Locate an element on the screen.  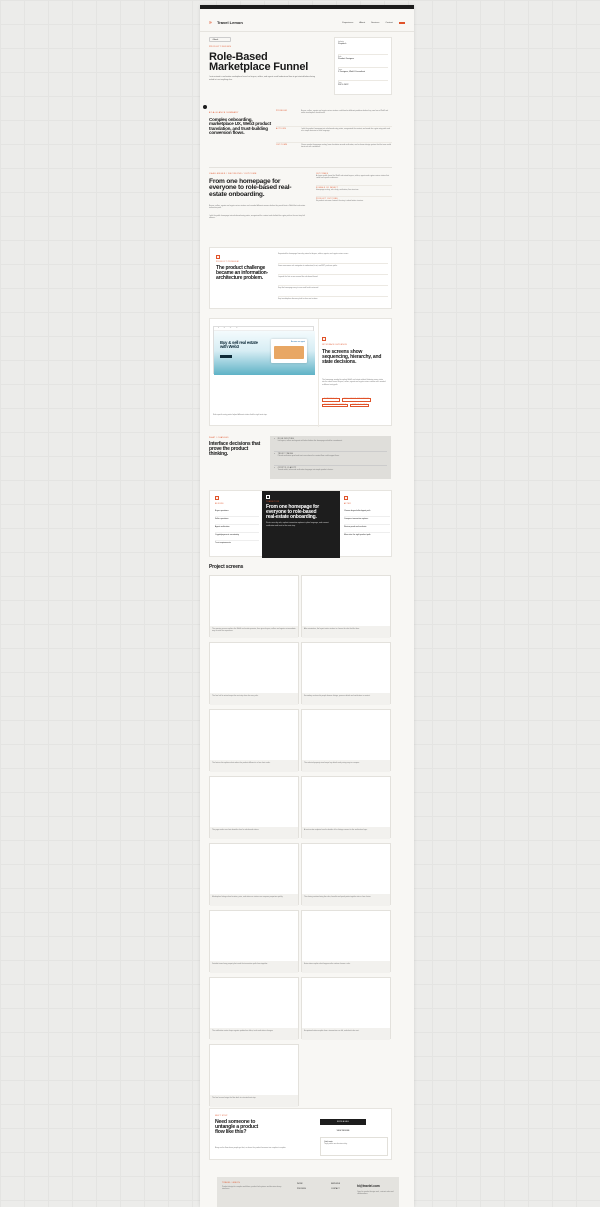
meta-value: 1 Designer, Web3 Consultant is located at coordinates (351, 72).